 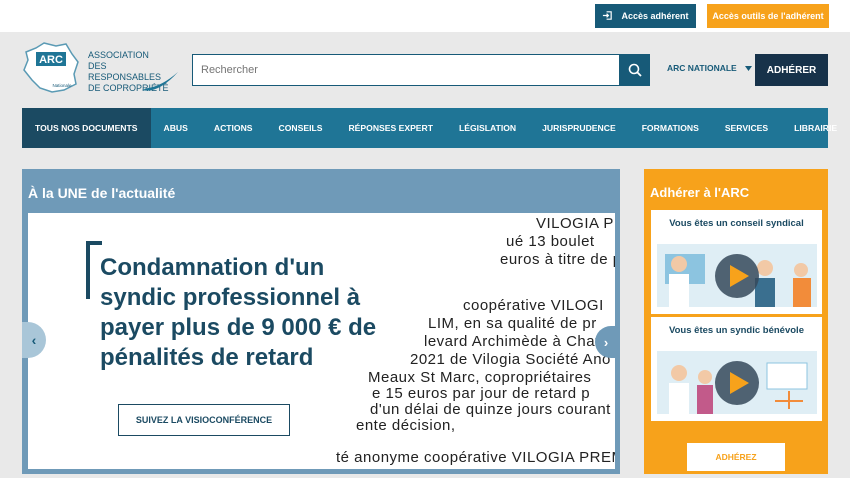 I want to click on doc-text-line: Meaux St Marc, copropriétaires, so click(x=480, y=377).